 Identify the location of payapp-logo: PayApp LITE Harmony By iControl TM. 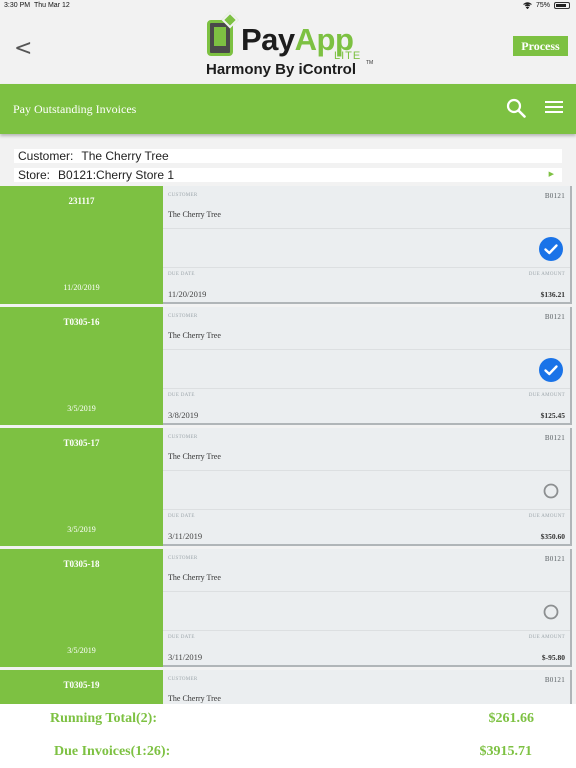
(292, 46).